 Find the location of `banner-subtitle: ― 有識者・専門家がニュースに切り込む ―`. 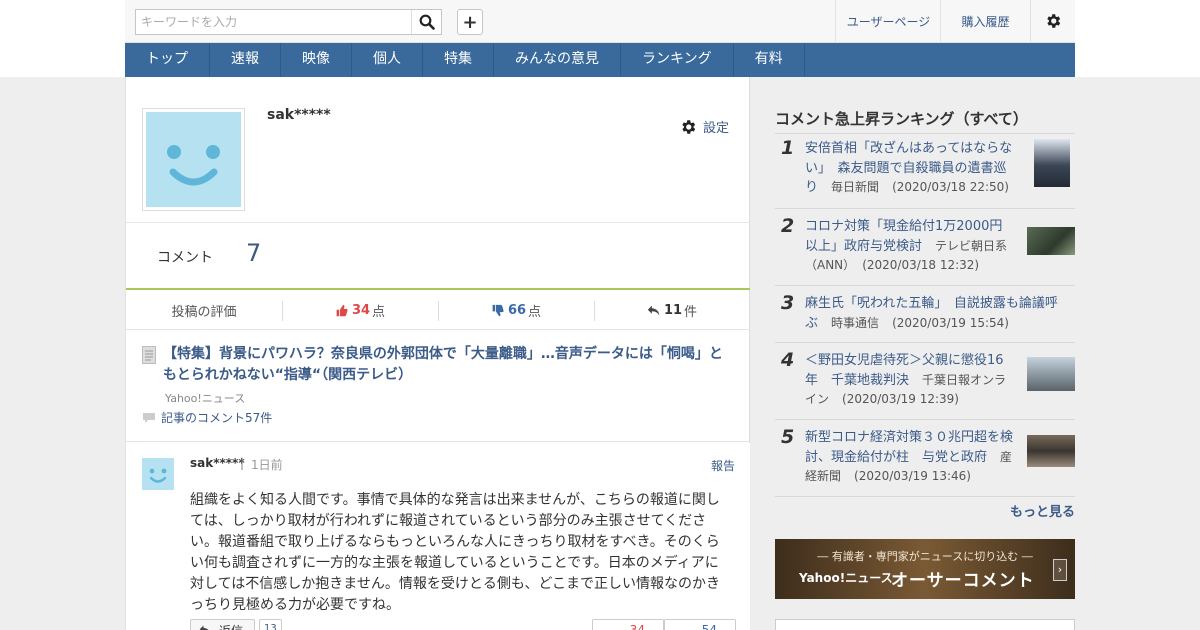

banner-subtitle: ― 有識者・専門家がニュースに切り込む ― is located at coordinates (925, 556).